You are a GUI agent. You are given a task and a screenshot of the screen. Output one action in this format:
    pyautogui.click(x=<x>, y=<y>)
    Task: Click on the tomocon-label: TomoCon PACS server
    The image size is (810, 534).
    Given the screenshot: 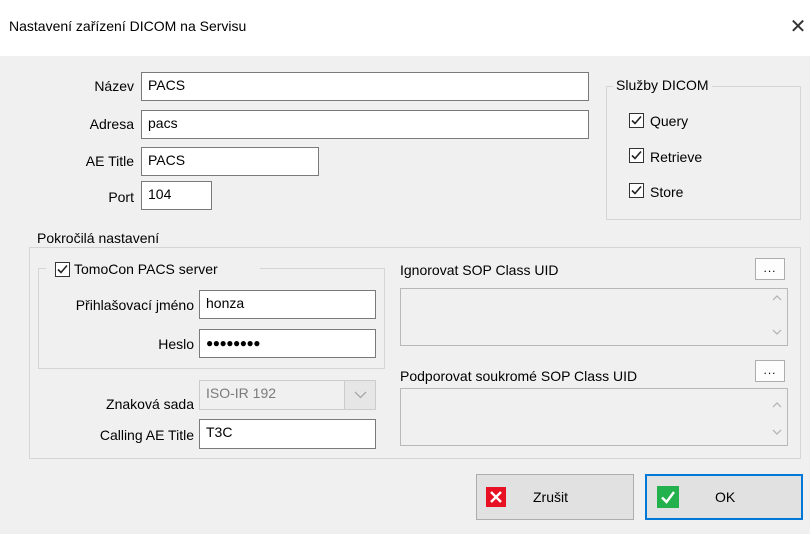 What is the action you would take?
    pyautogui.click(x=146, y=269)
    